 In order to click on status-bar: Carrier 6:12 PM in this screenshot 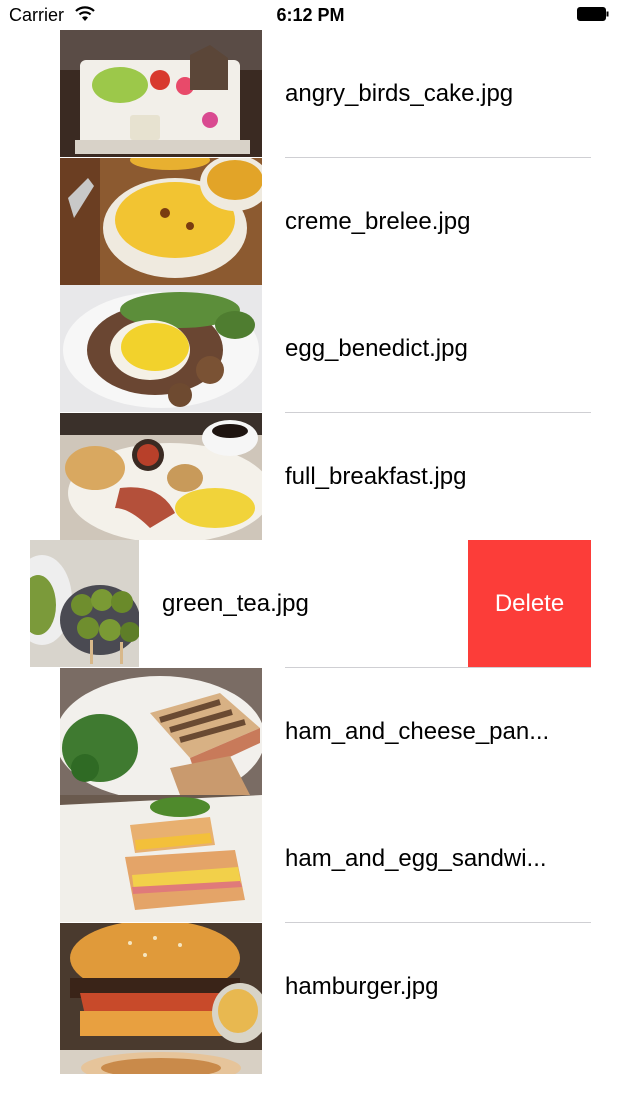, I will do `click(310, 15)`.